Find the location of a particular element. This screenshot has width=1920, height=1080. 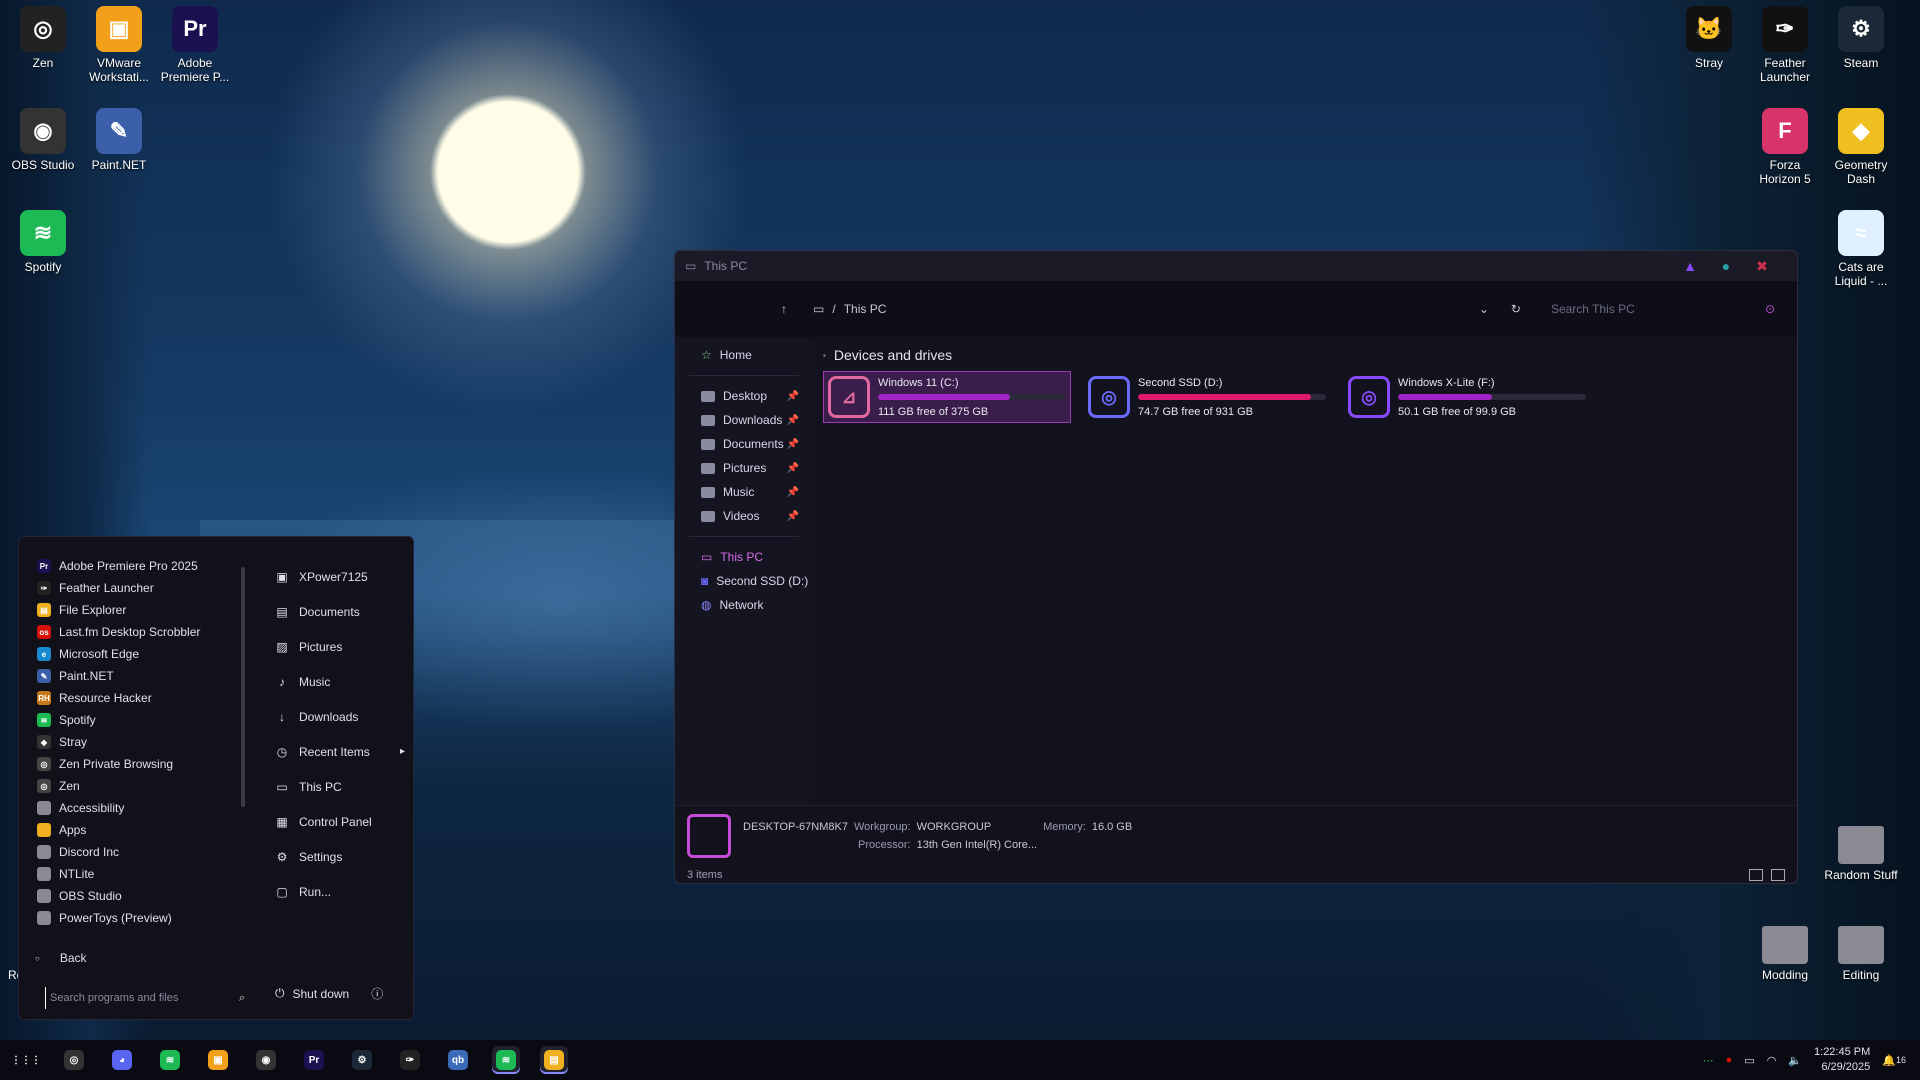

close-button: ✖ is located at coordinates (1762, 266).